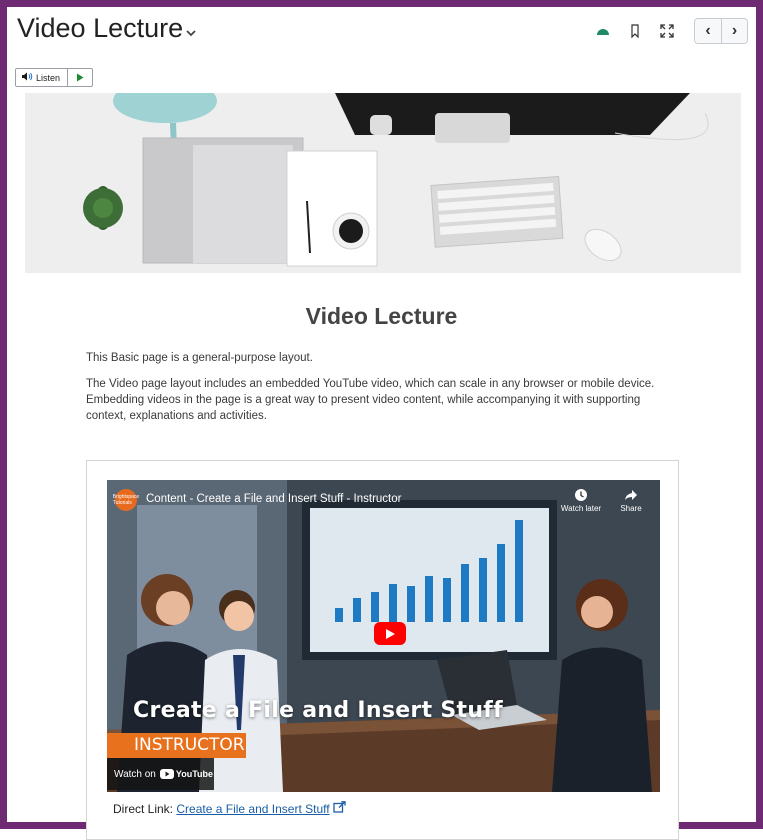 The width and height of the screenshot is (763, 840). I want to click on direct-link-prefix: Direct Link:, so click(143, 809).